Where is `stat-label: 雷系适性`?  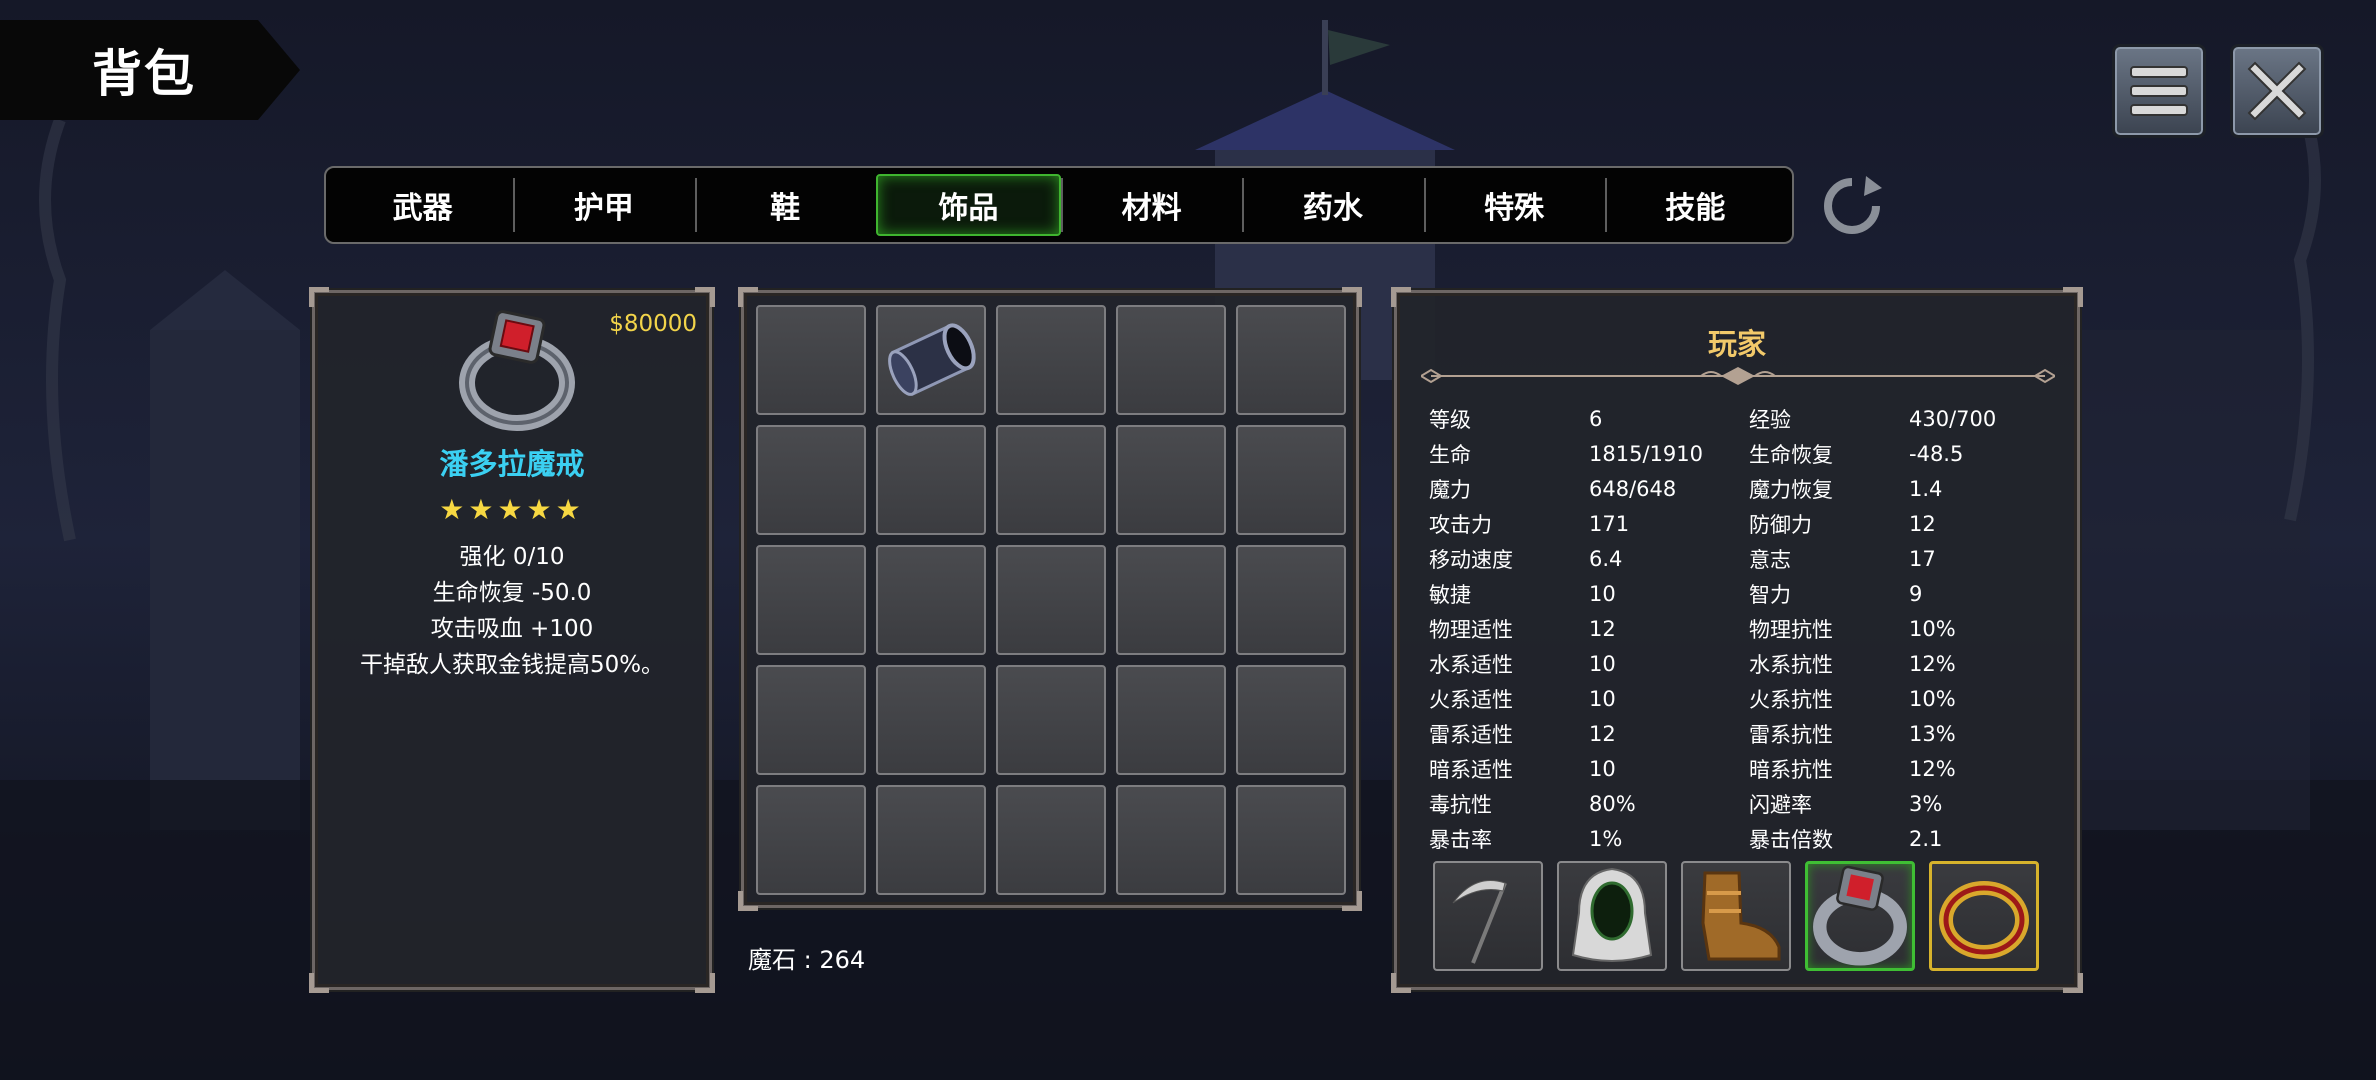
stat-label: 雷系适性 is located at coordinates (1471, 734).